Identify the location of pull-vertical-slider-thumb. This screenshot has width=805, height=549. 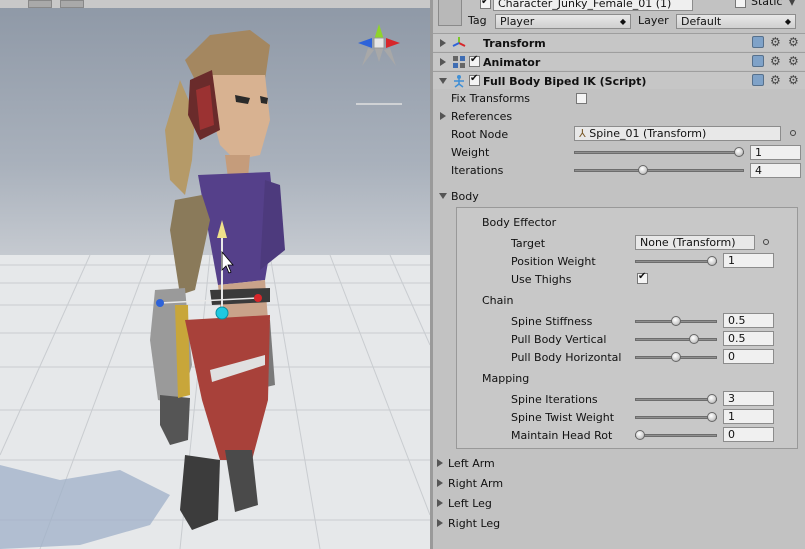
(694, 339).